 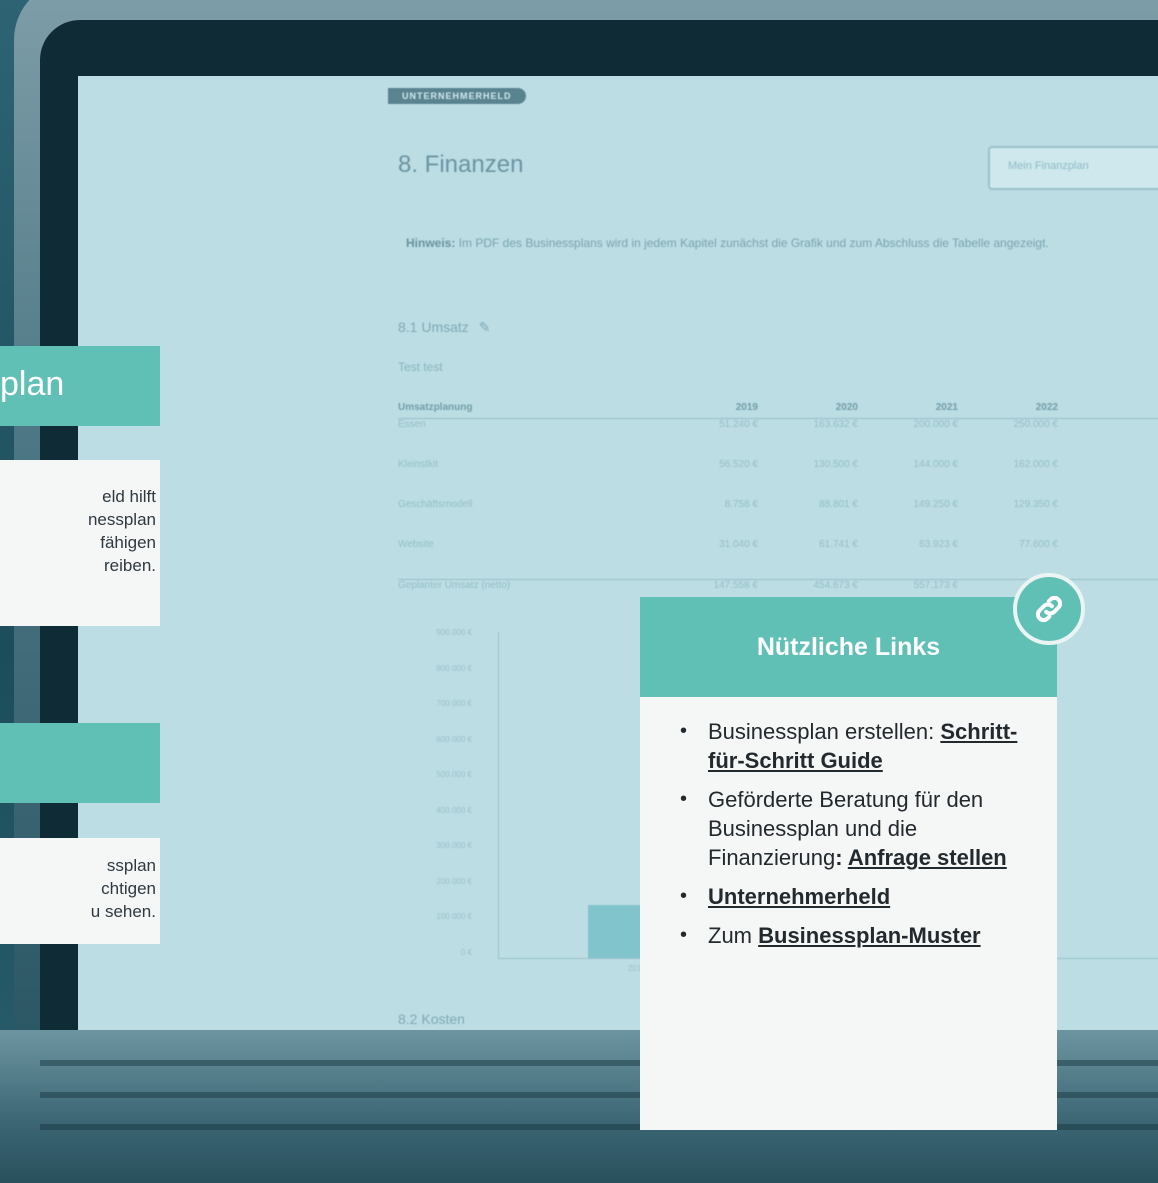 What do you see at coordinates (129, 496) in the screenshot?
I see `left-panel-line: eld hilft` at bounding box center [129, 496].